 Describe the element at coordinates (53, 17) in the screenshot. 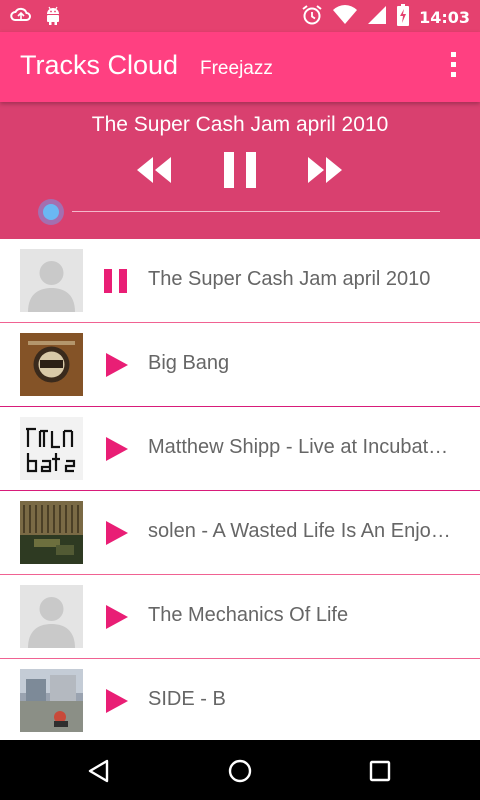

I see `android-icon` at that location.